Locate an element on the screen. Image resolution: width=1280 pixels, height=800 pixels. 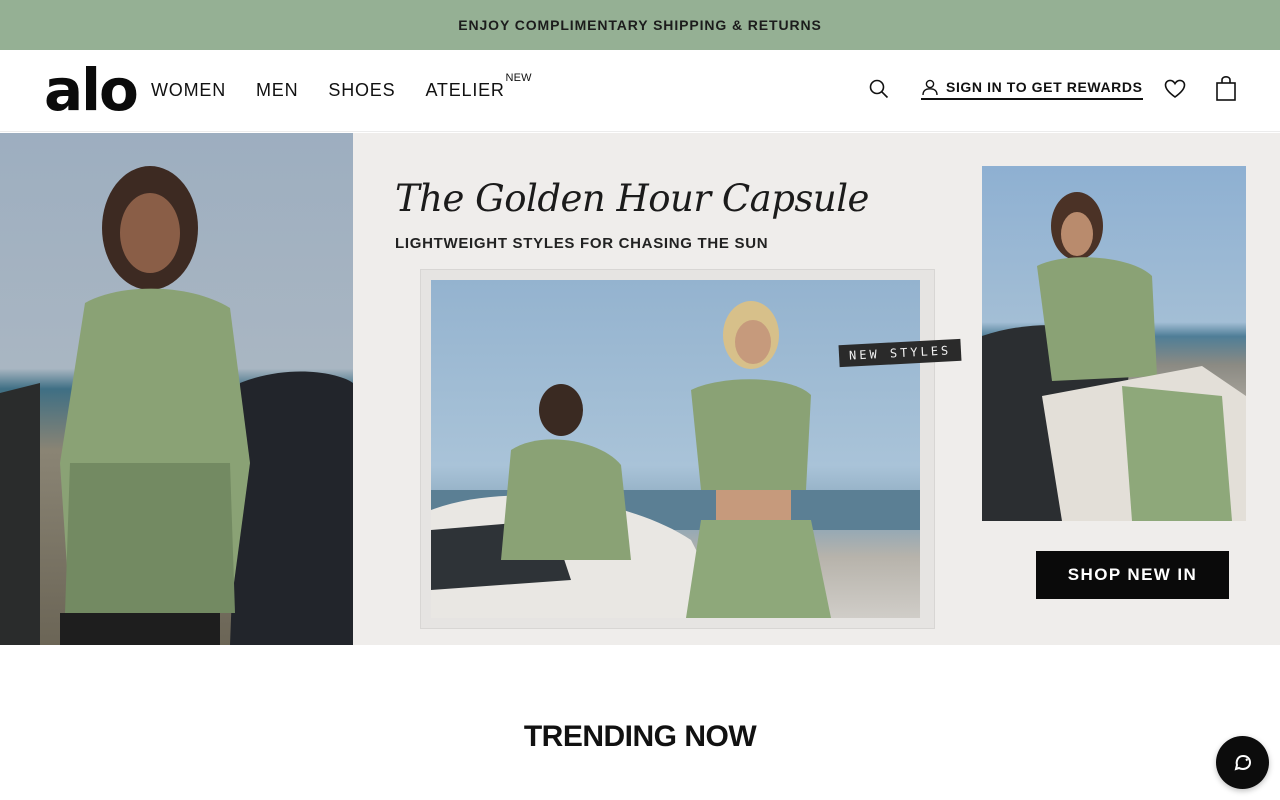
chat-button is located at coordinates (1242, 762).